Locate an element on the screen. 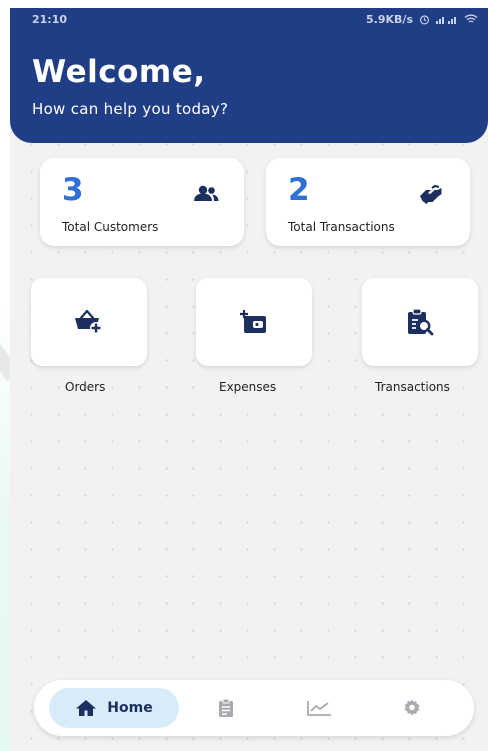 This screenshot has width=488, height=751. home-icon is located at coordinates (86, 708).